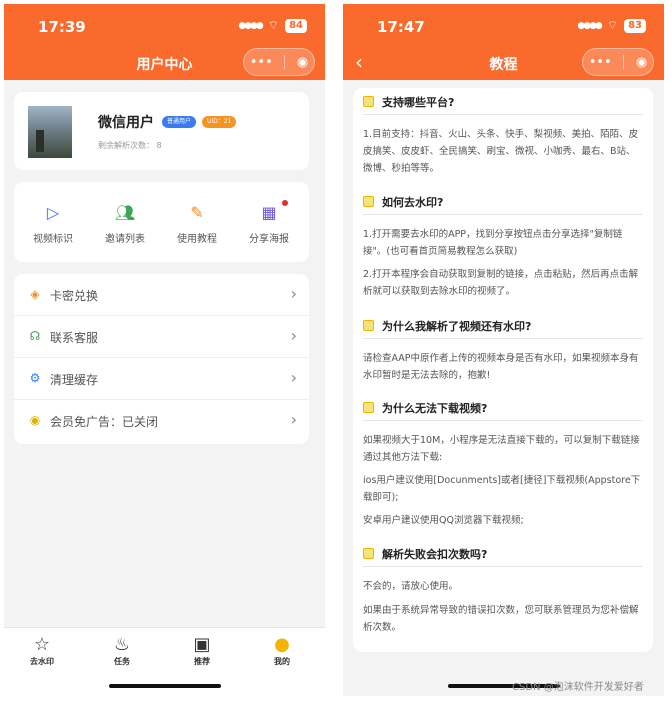 This screenshot has height=701, width=672. What do you see at coordinates (285, 203) in the screenshot?
I see `notification-dot` at bounding box center [285, 203].